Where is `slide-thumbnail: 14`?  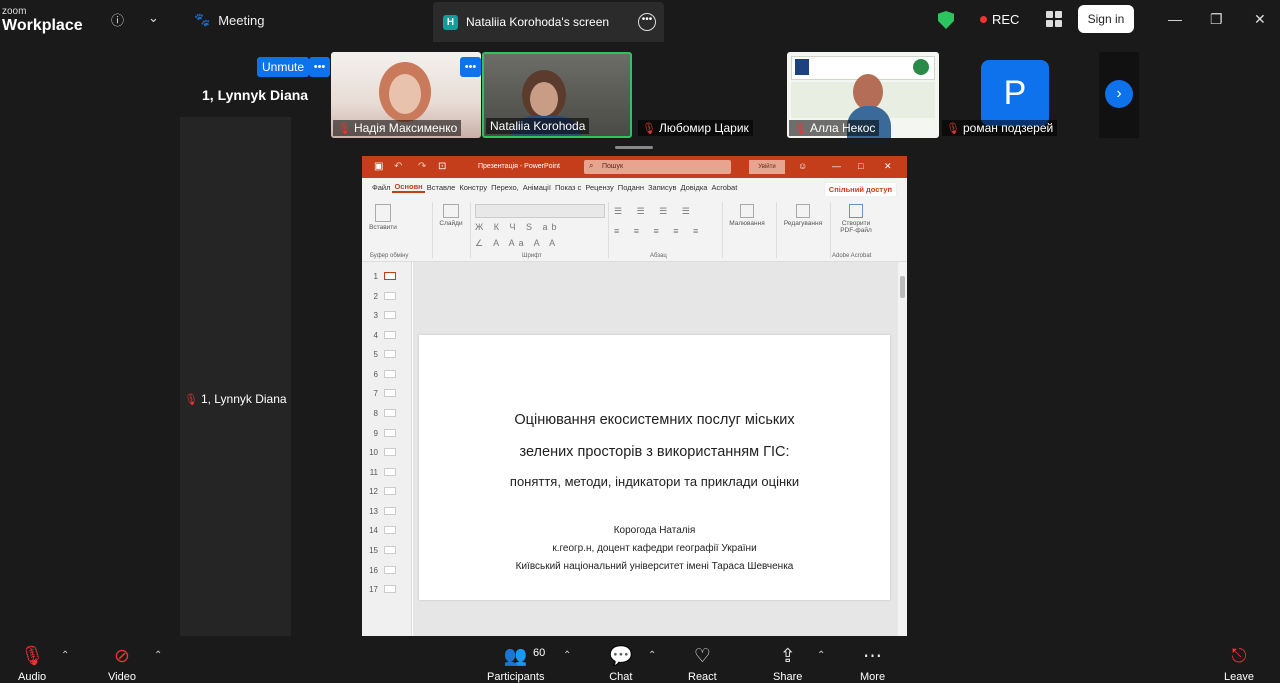 slide-thumbnail: 14 is located at coordinates (387, 530).